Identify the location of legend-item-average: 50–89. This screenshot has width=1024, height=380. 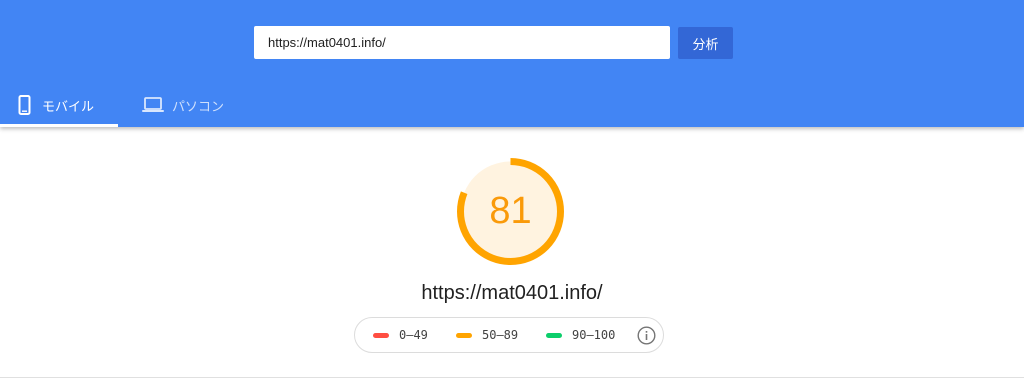
(487, 335).